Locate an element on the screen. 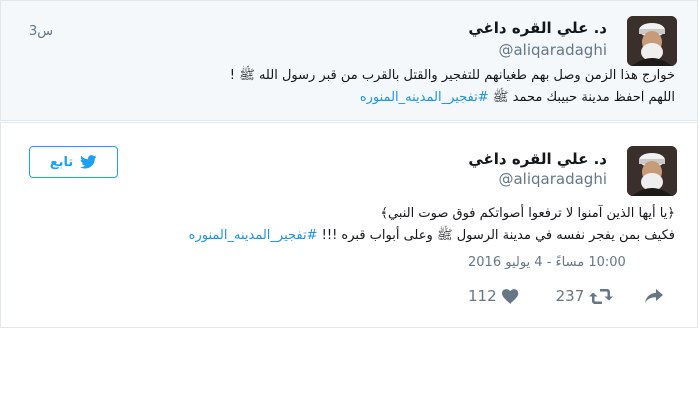 This screenshot has height=400, width=700. tweet-text-segment: اللهم احفظ مدينة حبيبك محمد ﷺ is located at coordinates (583, 97).